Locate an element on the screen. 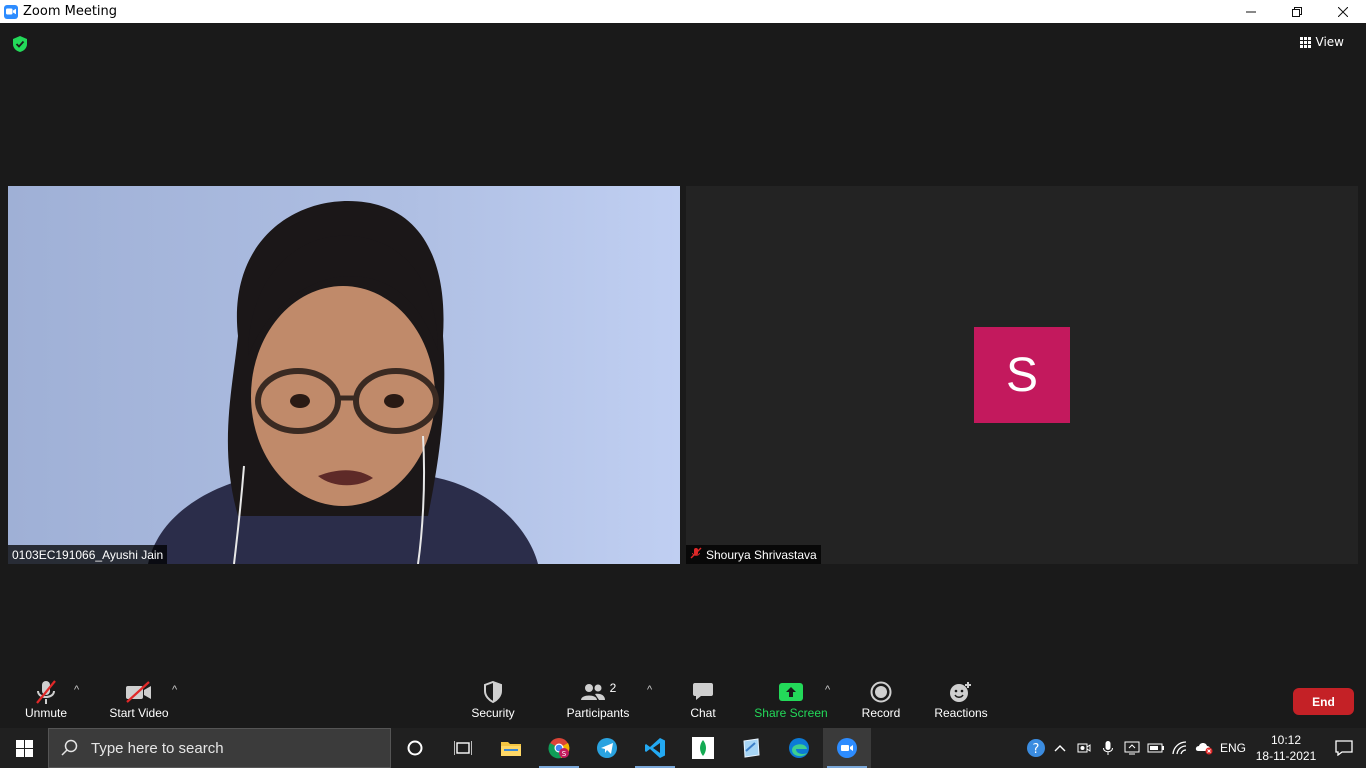 This screenshot has height=768, width=1366. record-button: Record is located at coordinates (881, 690).